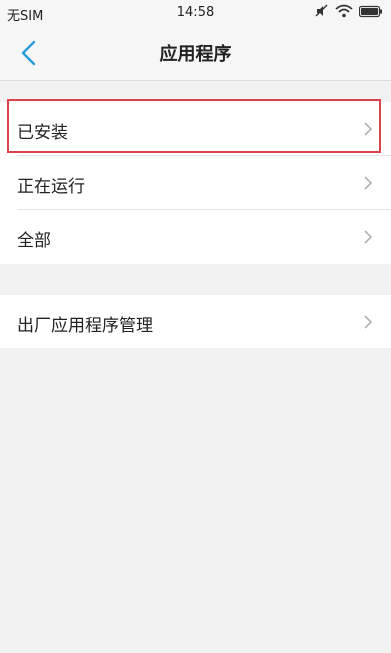  What do you see at coordinates (322, 11) in the screenshot?
I see `mute-icon` at bounding box center [322, 11].